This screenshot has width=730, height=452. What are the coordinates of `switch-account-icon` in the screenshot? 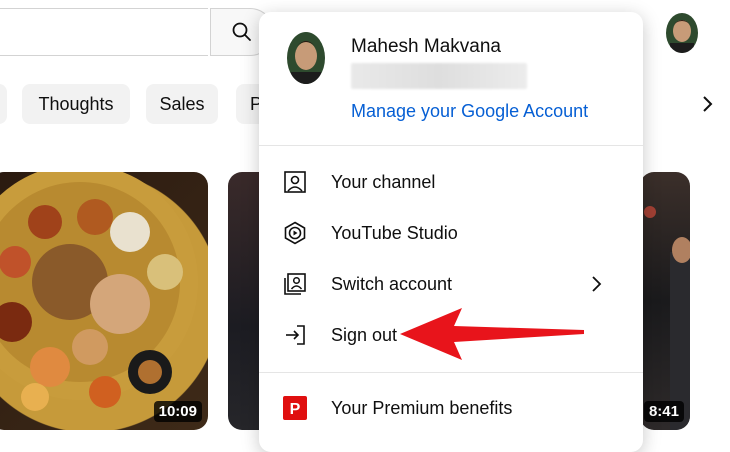 It's located at (295, 284).